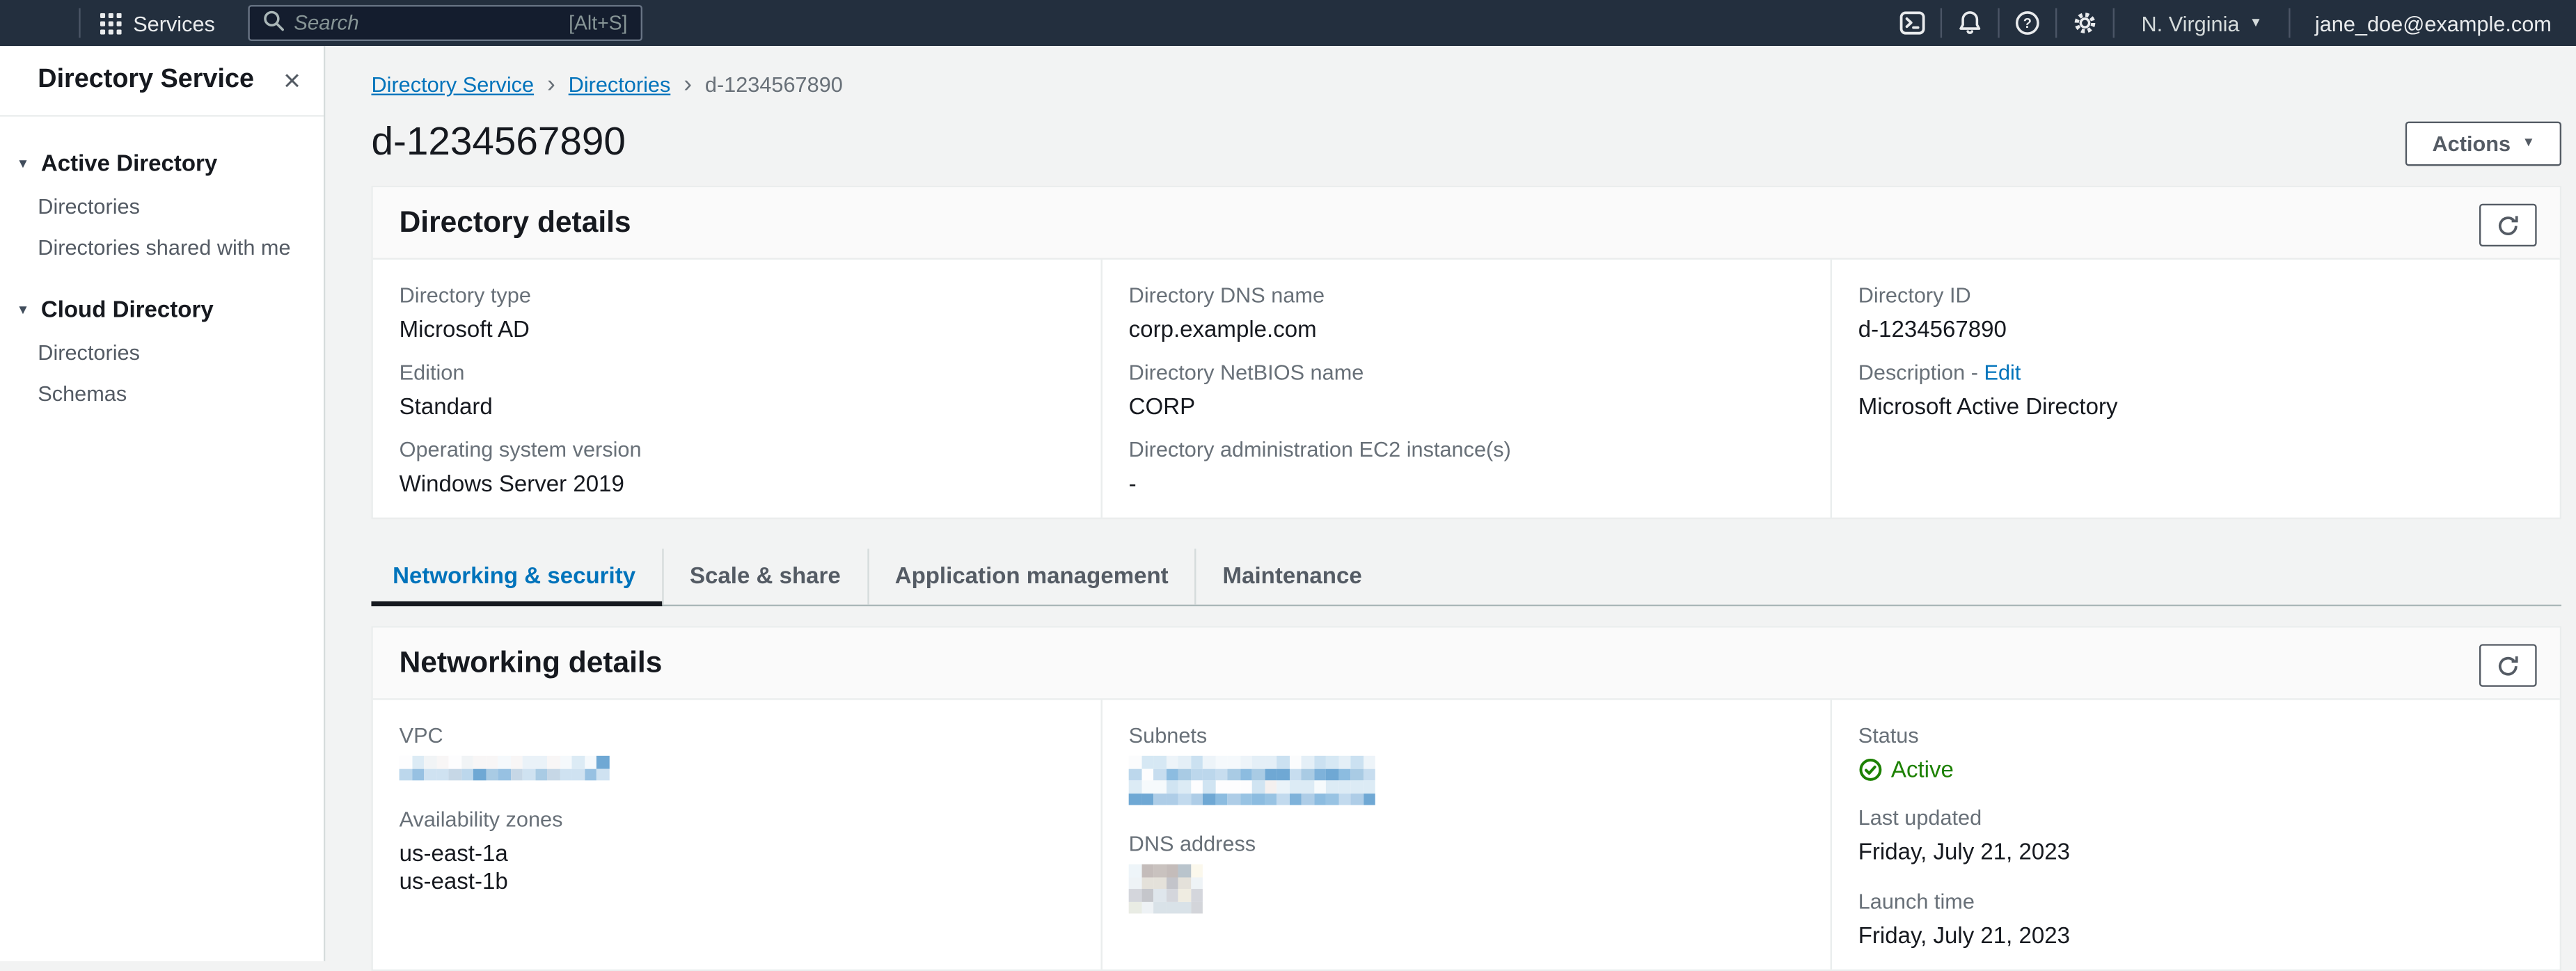 The height and width of the screenshot is (971, 2576). I want to click on region-label: N. Virginia, so click(2190, 22).